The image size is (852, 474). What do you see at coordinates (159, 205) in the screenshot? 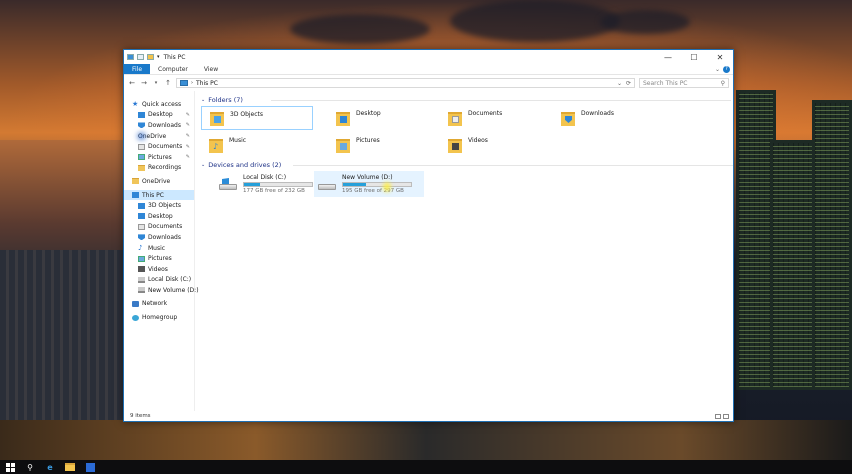
I see `nav-item-3d-objects: 3D Objects` at bounding box center [159, 205].